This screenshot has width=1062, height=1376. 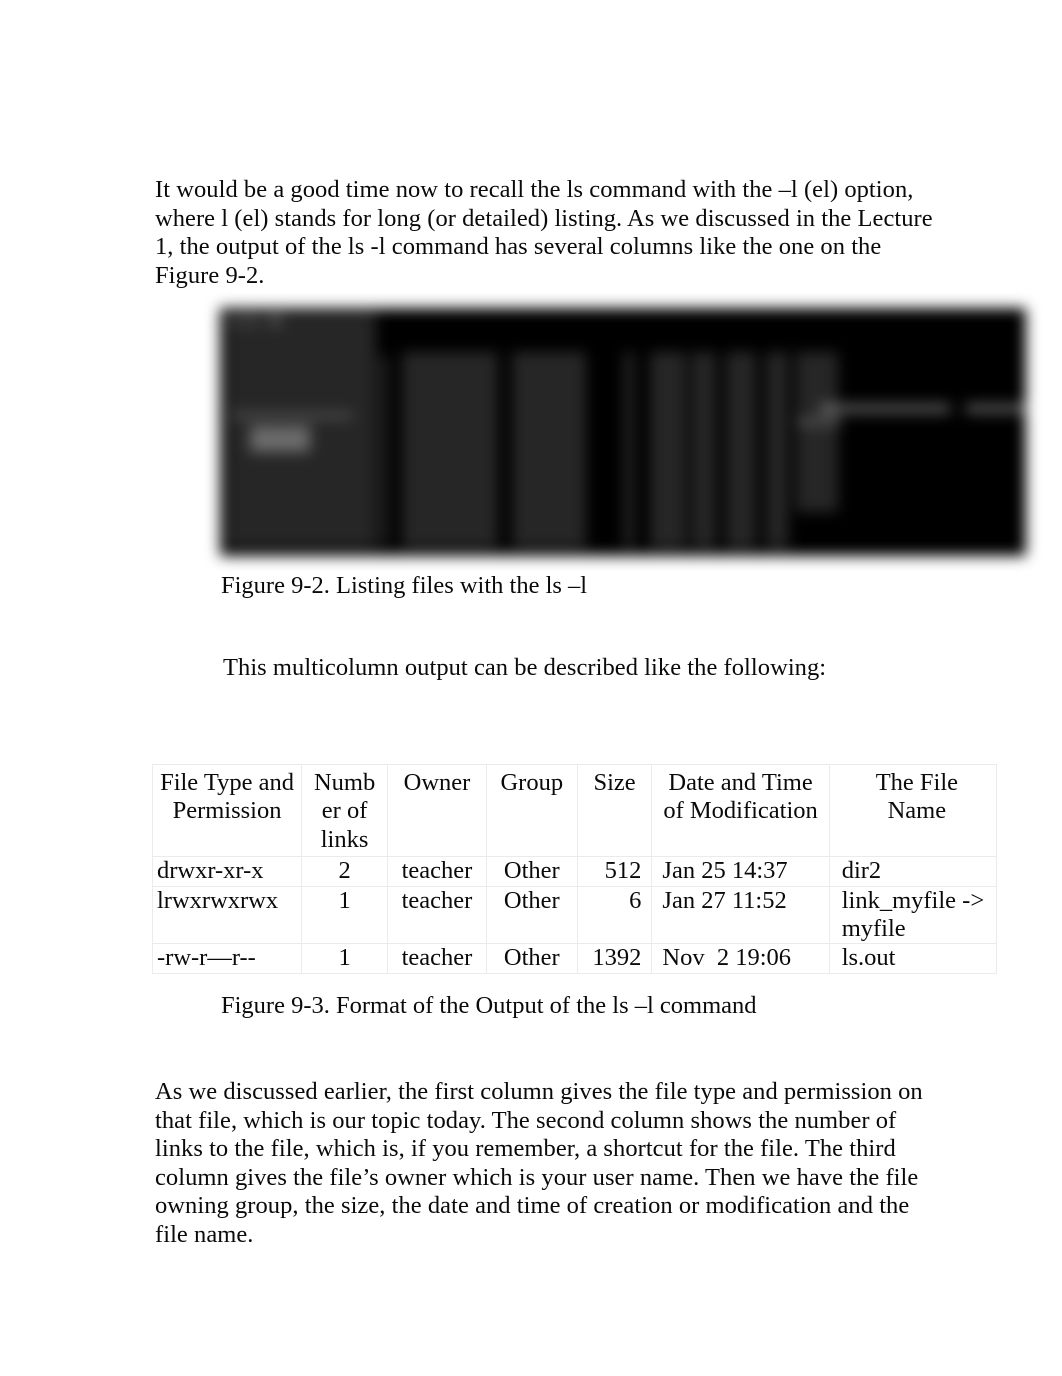 I want to click on cell-links: 2, so click(x=345, y=871).